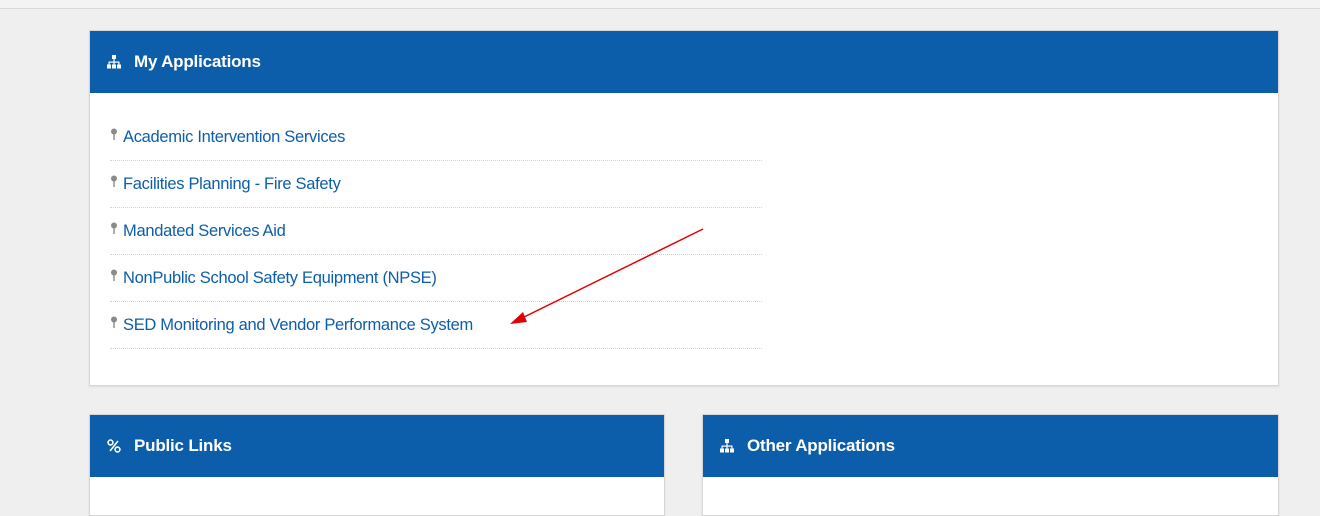 This screenshot has width=1320, height=516. What do you see at coordinates (436, 231) in the screenshot?
I see `list-item: Mandated Services Aid` at bounding box center [436, 231].